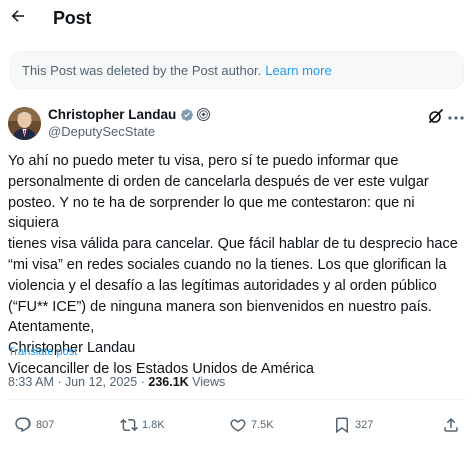 The image size is (474, 453). What do you see at coordinates (168, 382) in the screenshot?
I see `views-count: 236.1K` at bounding box center [168, 382].